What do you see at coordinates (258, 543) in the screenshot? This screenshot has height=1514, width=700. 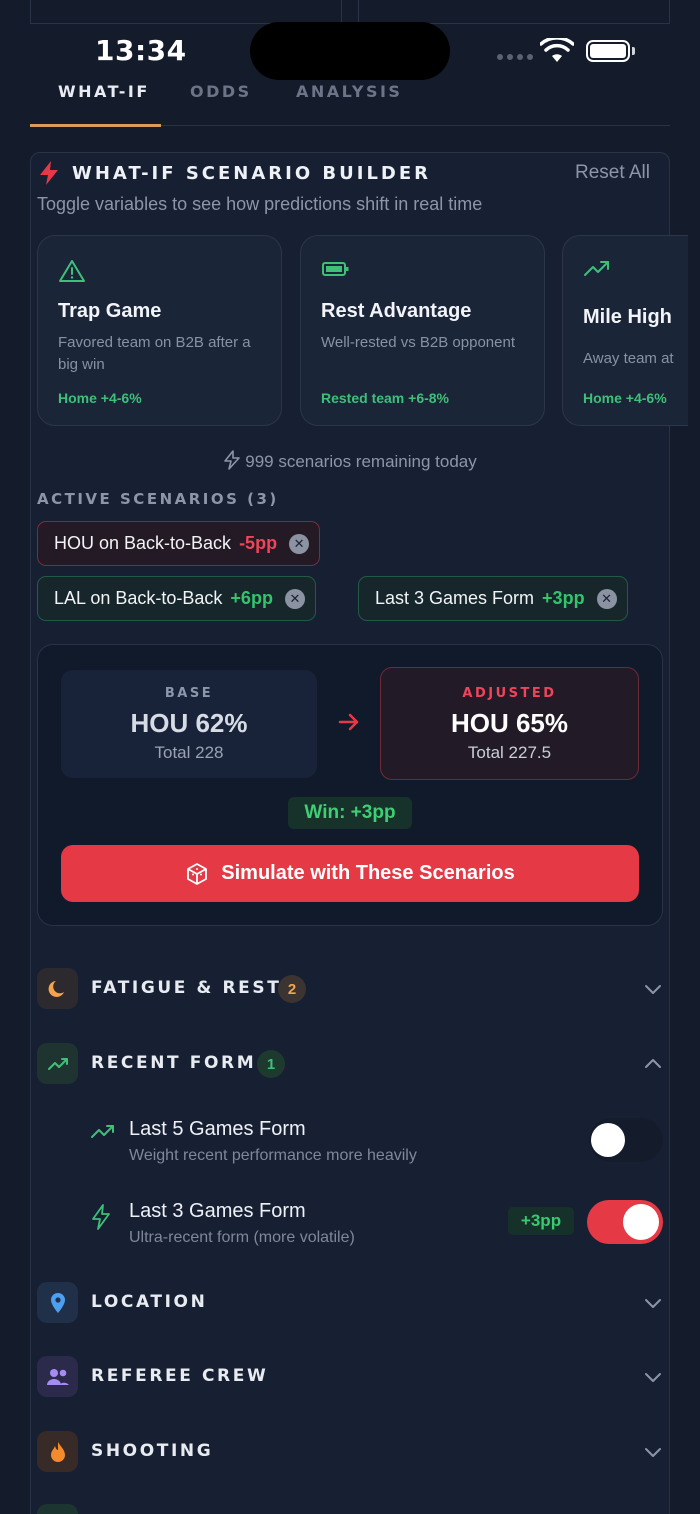 I see `chip-delta: -5pp` at bounding box center [258, 543].